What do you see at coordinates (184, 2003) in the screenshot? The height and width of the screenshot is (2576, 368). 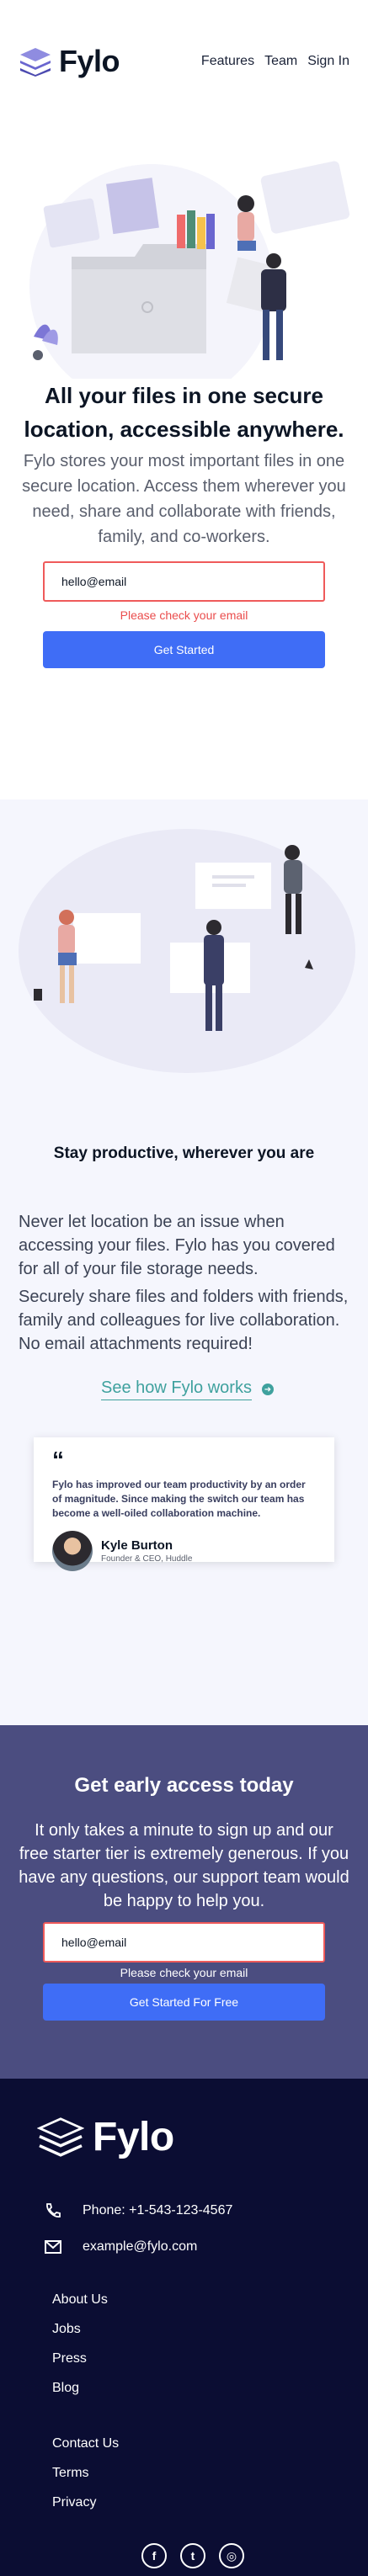 I see `get-started-free-button: Get Started For Free` at bounding box center [184, 2003].